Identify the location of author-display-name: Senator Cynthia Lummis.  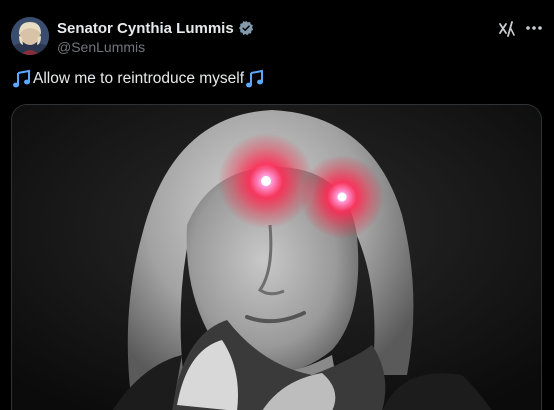
(145, 28).